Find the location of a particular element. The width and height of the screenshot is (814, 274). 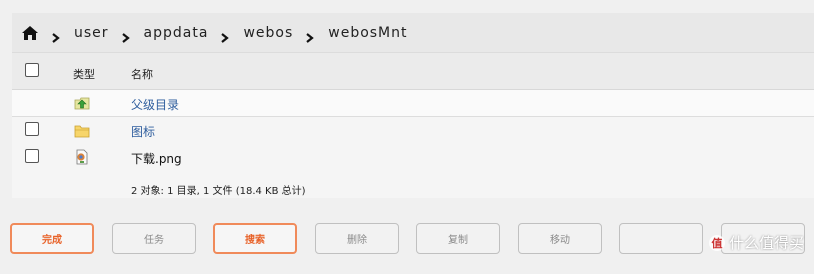

table-row: 图标 is located at coordinates (413, 130).